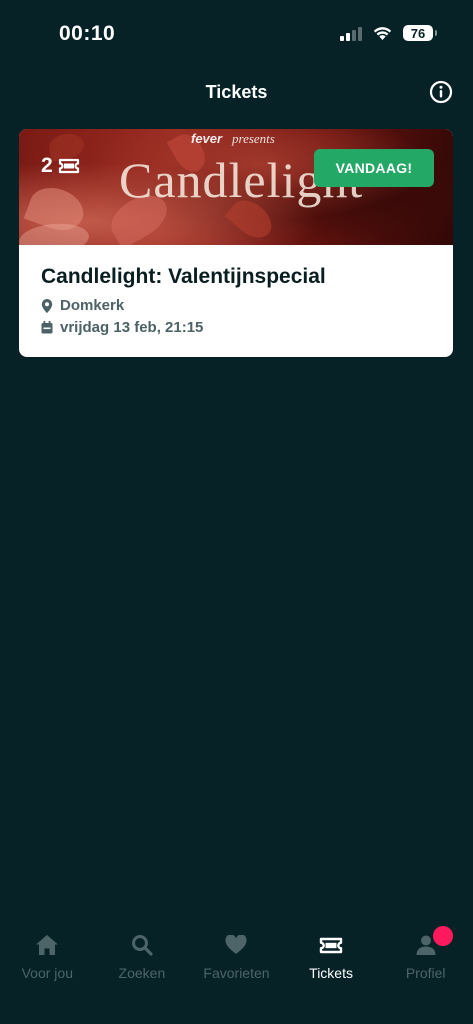 The height and width of the screenshot is (1024, 473). I want to click on event-banner-image: fever presents Candlelight 2 VANDAAG!, so click(236, 187).